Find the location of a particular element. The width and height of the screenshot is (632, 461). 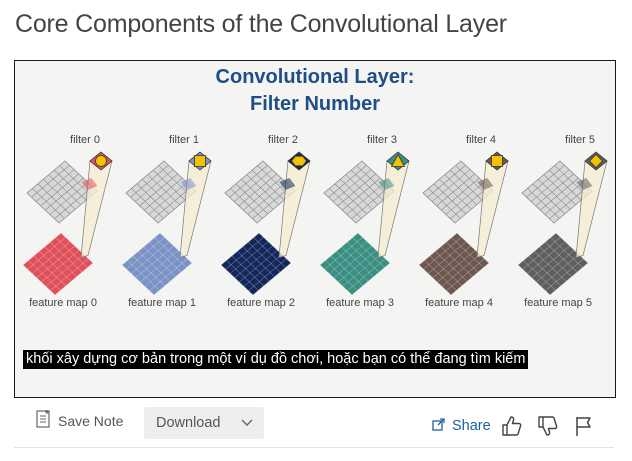

filter-label-4: filter 4 is located at coordinates (481, 140).